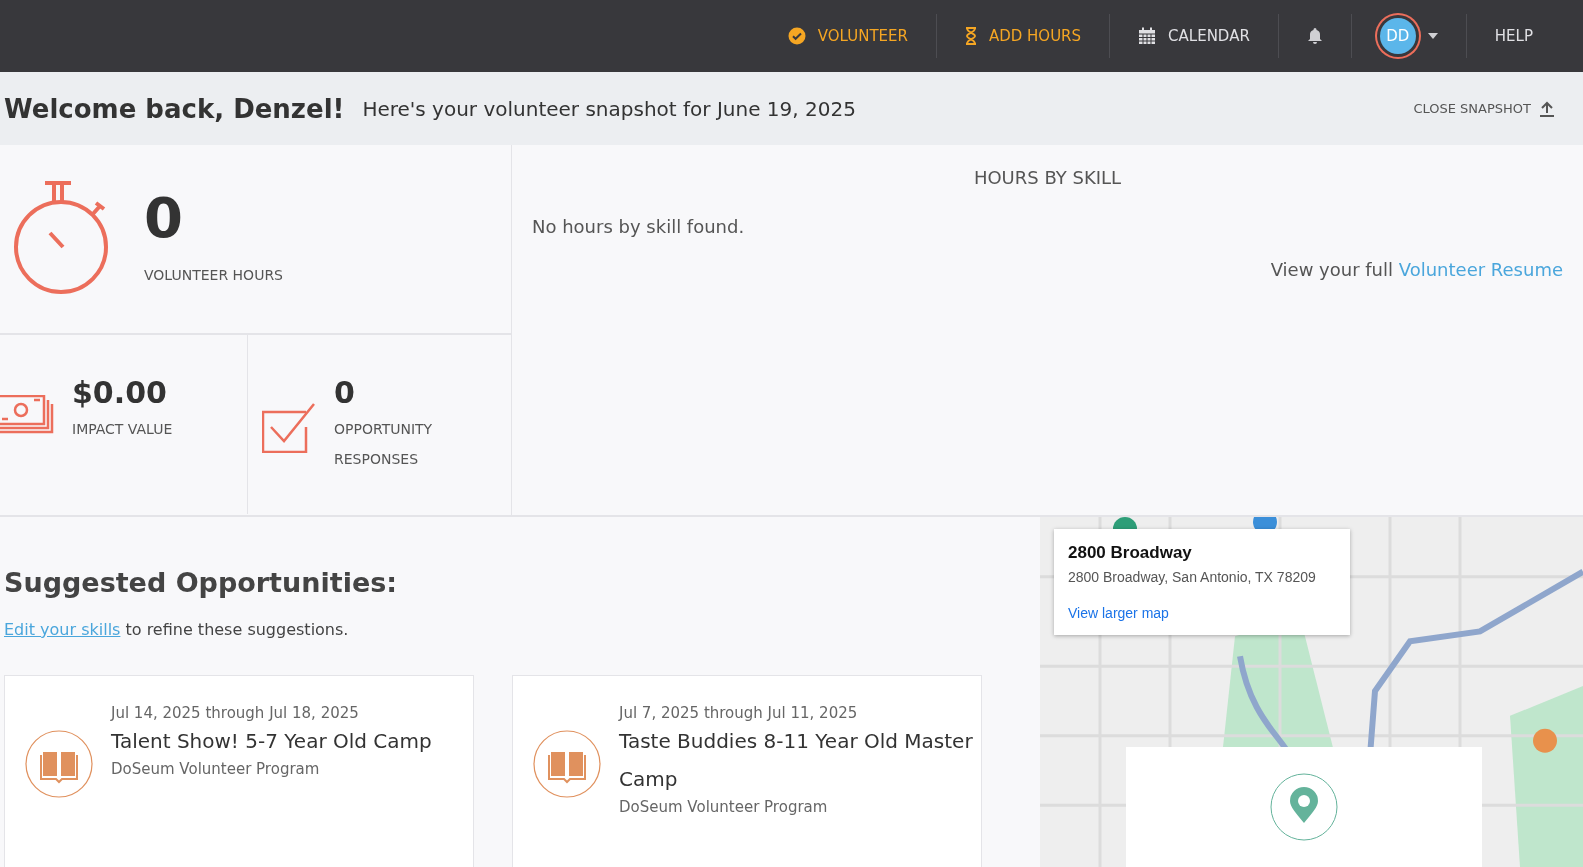 The image size is (1583, 867). Describe the element at coordinates (1023, 36) in the screenshot. I see `nav-link: ADD HOURS` at that location.